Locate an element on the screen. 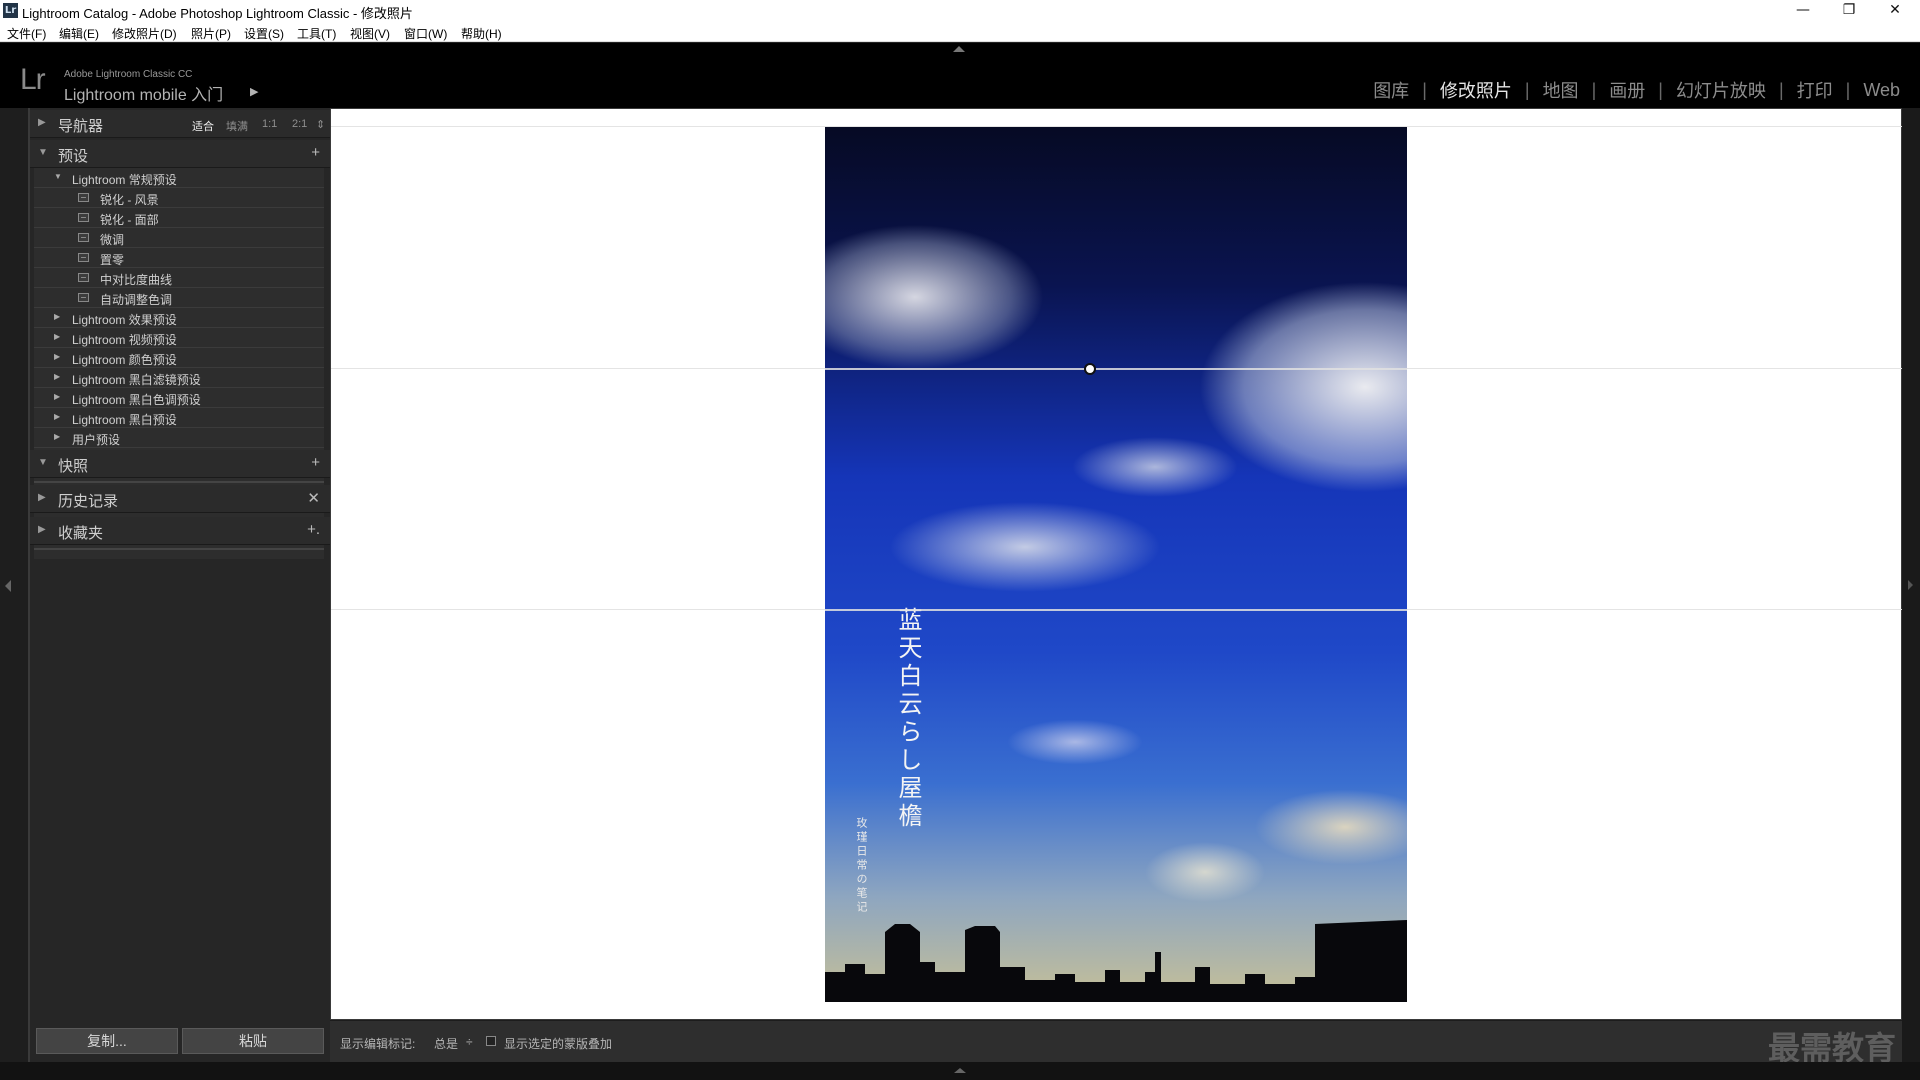 This screenshot has height=1080, width=1920. preset-label: 锐化 - 面部 is located at coordinates (129, 220).